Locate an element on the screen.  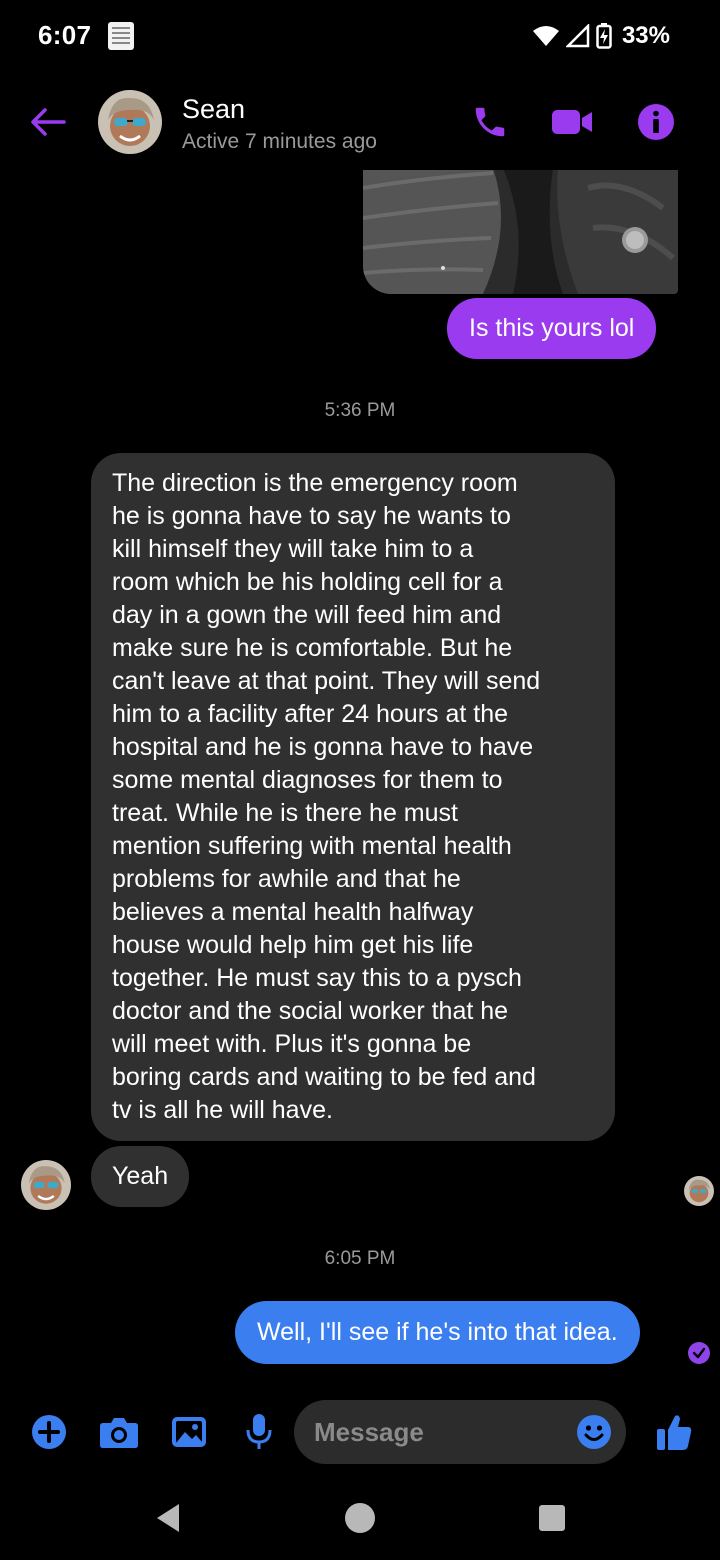
info-icon is located at coordinates (656, 122).